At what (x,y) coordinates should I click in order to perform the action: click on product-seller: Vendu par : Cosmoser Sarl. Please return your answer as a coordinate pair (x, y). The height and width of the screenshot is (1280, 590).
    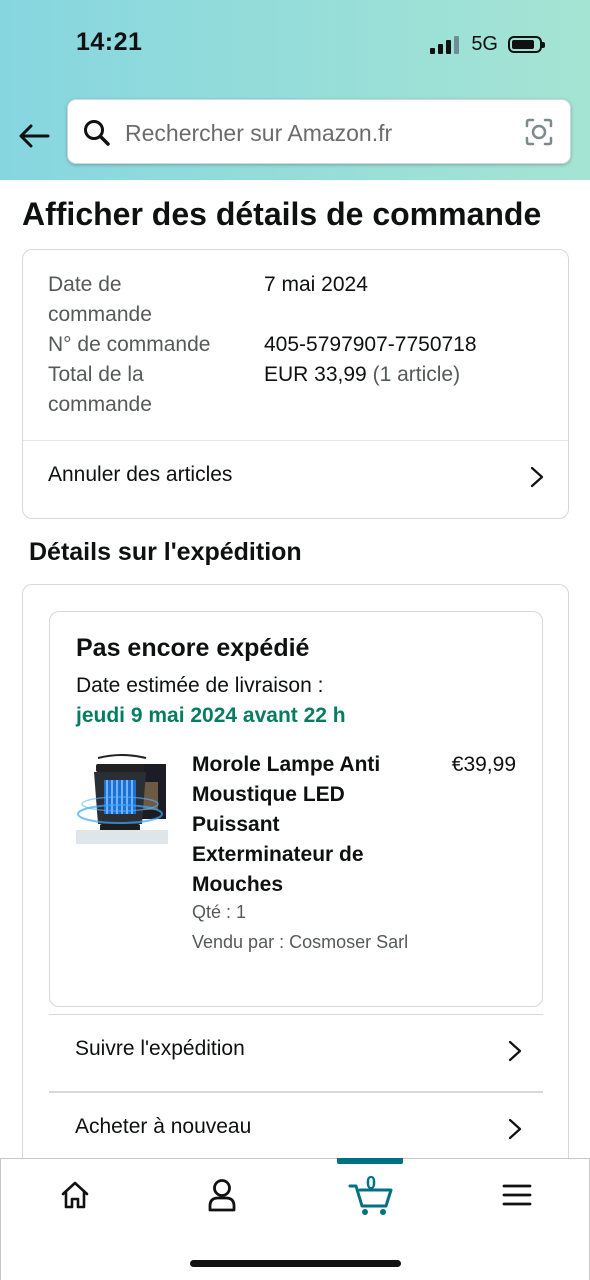
    Looking at the image, I should click on (300, 942).